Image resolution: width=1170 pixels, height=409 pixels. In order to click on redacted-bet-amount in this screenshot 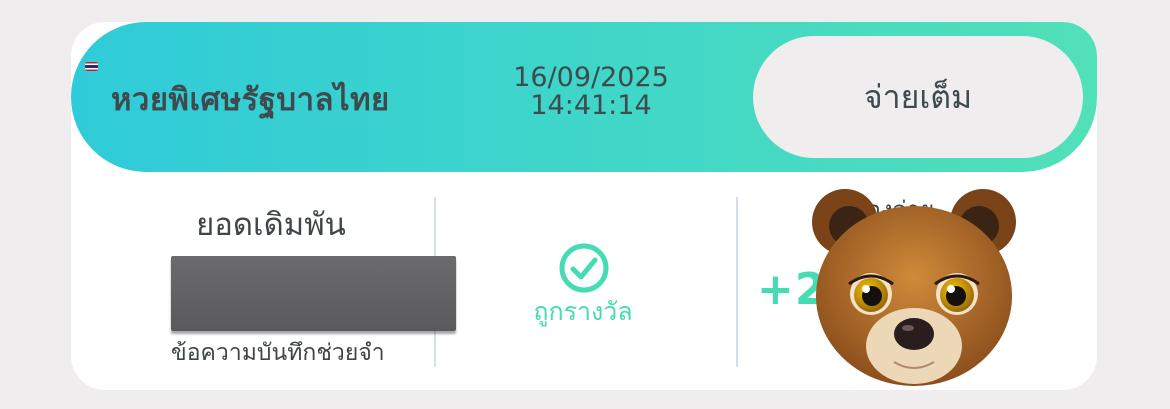, I will do `click(313, 293)`.